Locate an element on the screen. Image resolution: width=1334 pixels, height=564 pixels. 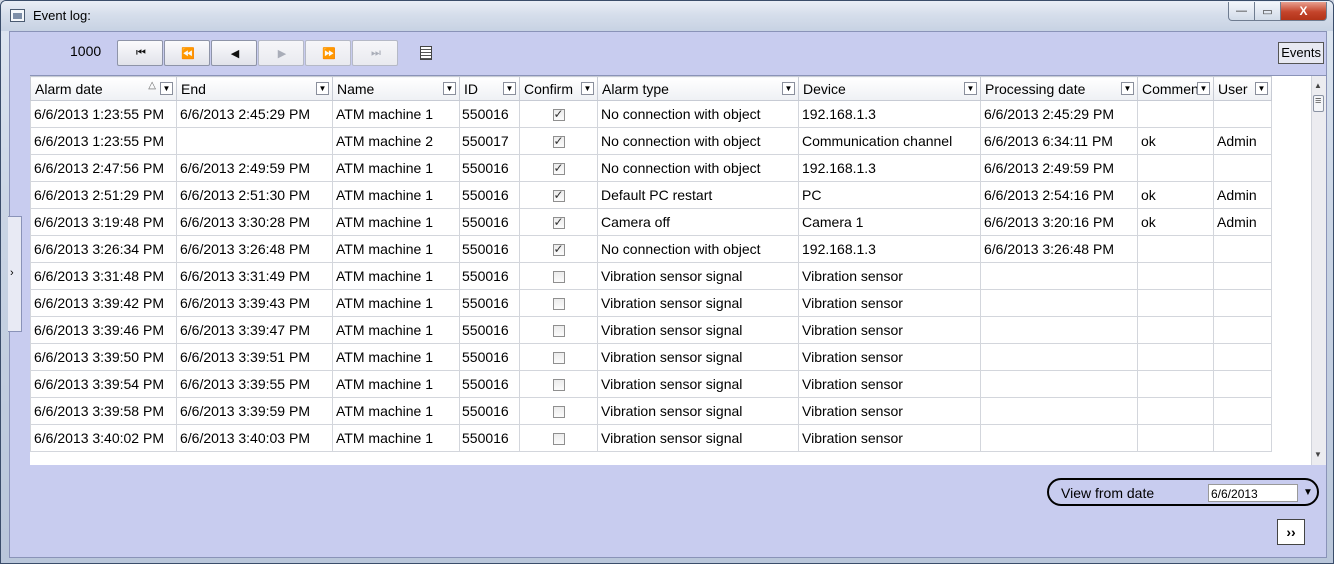
column-header-user: User ▼ is located at coordinates (1242, 88).